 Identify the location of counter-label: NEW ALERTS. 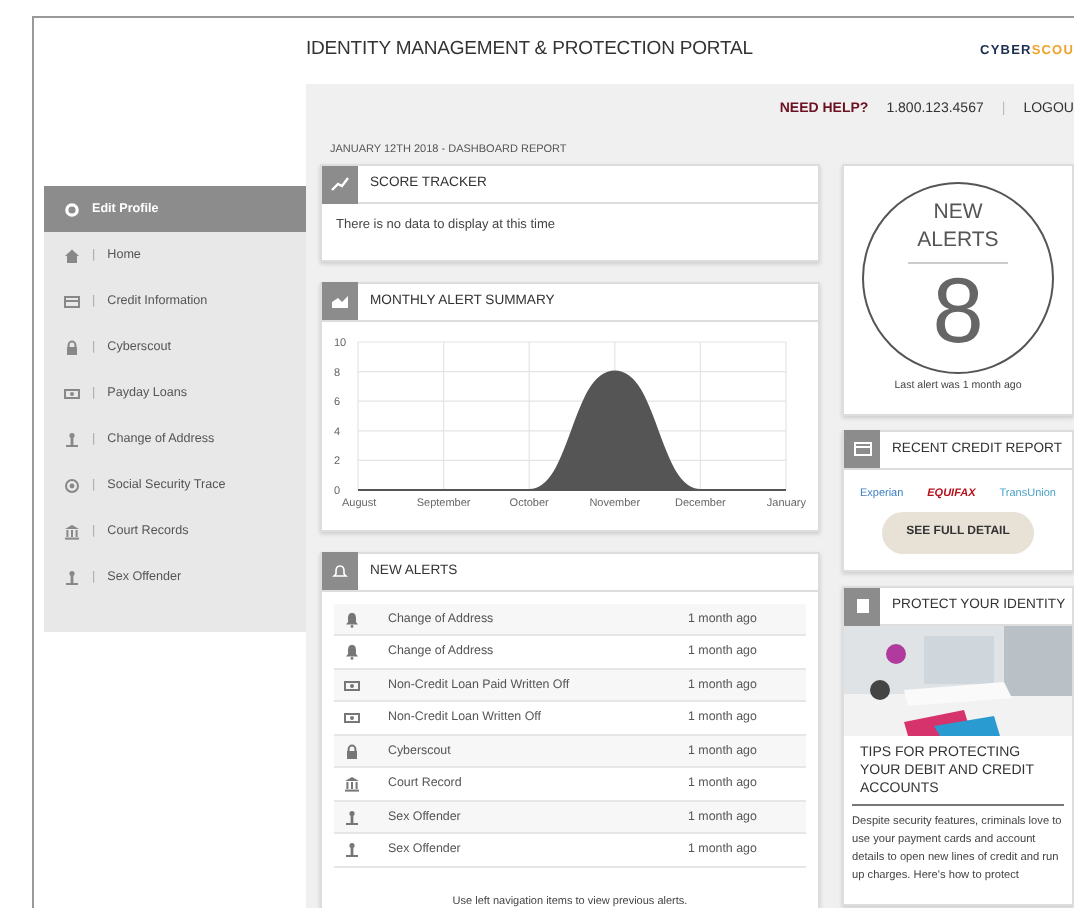
(958, 232).